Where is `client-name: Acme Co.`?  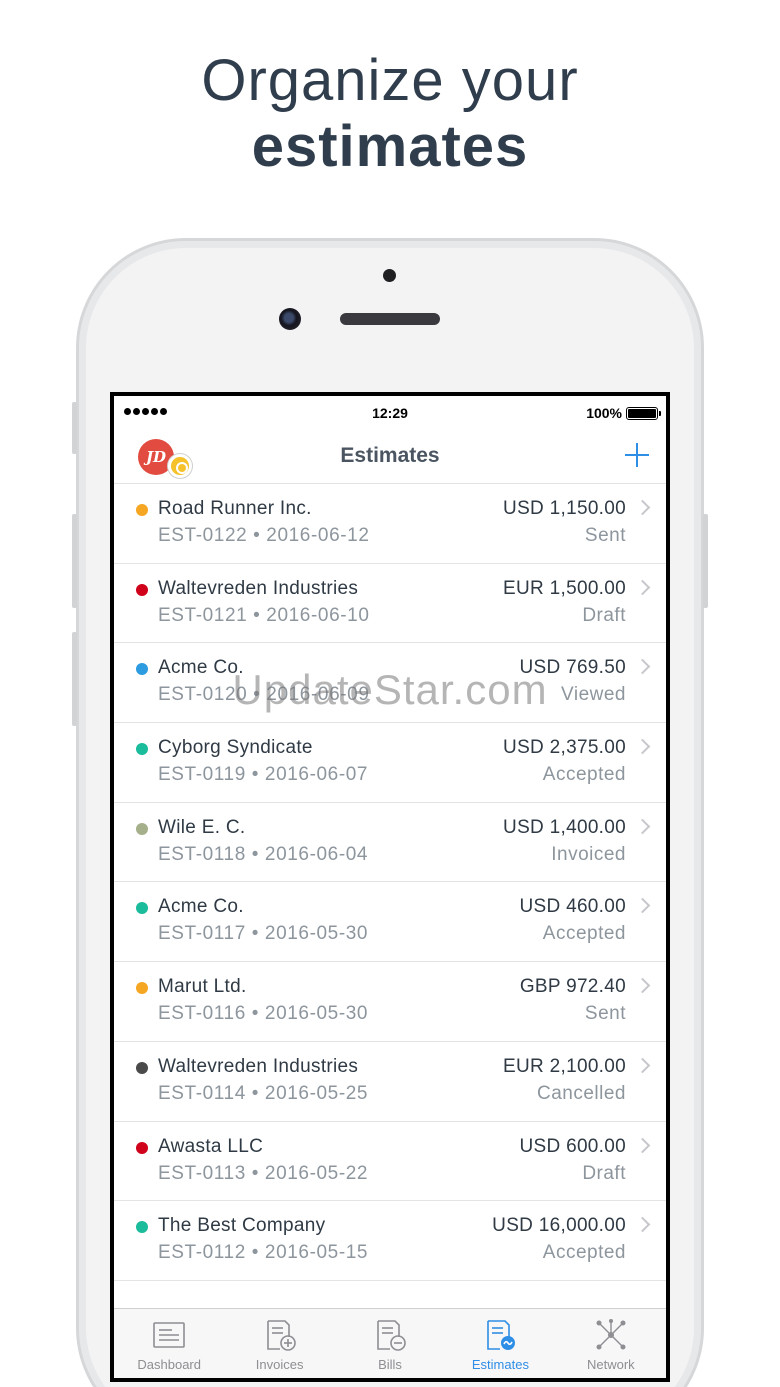
client-name: Acme Co. is located at coordinates (201, 668).